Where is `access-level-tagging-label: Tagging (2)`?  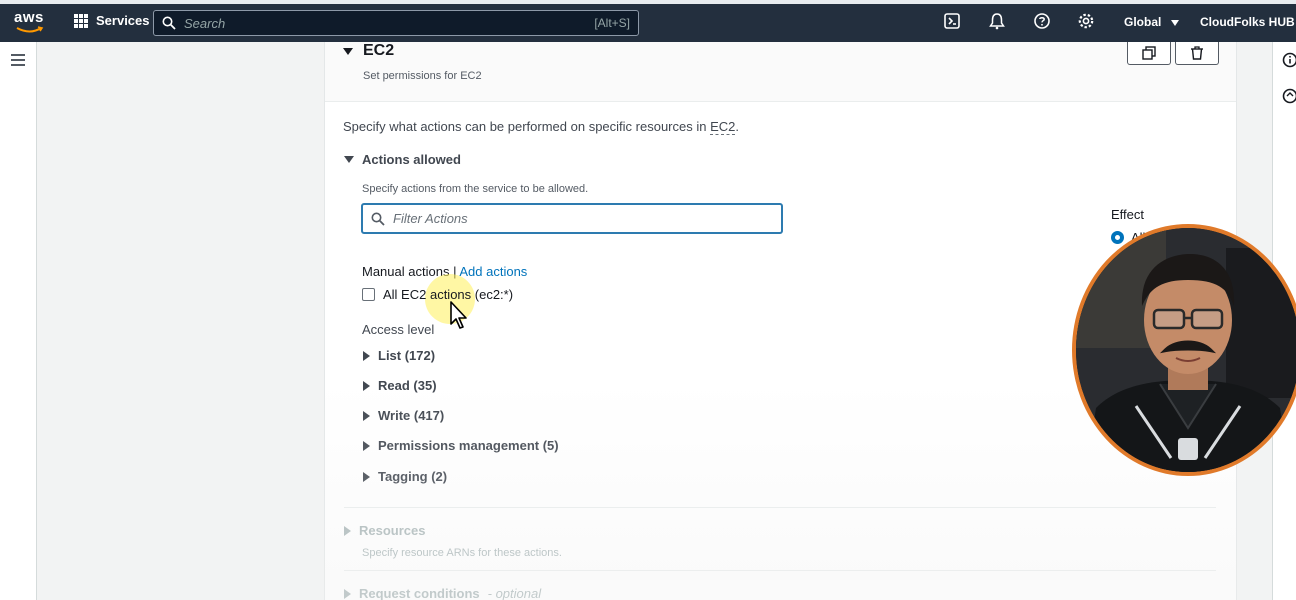 access-level-tagging-label: Tagging (2) is located at coordinates (413, 476).